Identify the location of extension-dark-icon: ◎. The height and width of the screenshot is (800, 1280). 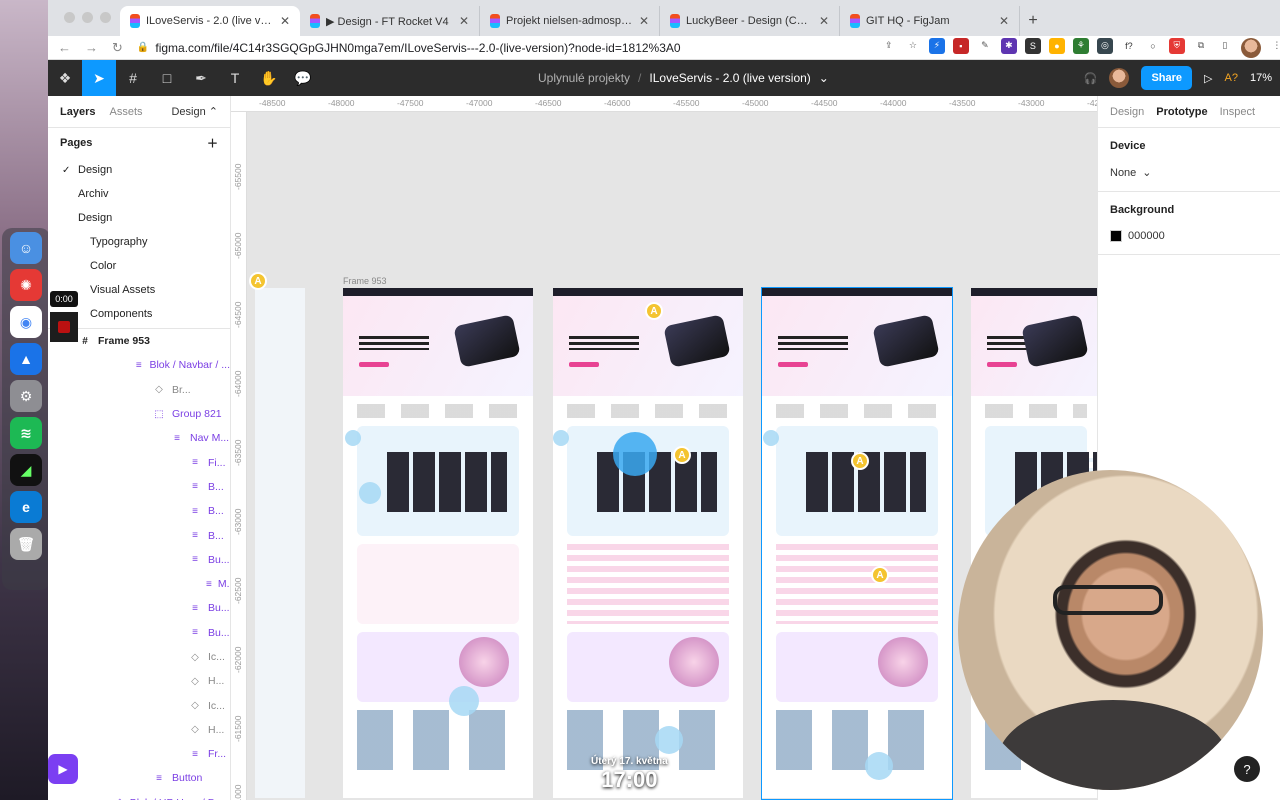
(1104, 45).